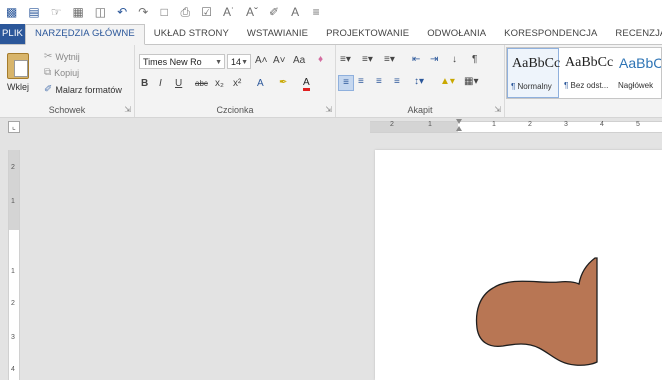  I want to click on superscript-button: x², so click(237, 84).